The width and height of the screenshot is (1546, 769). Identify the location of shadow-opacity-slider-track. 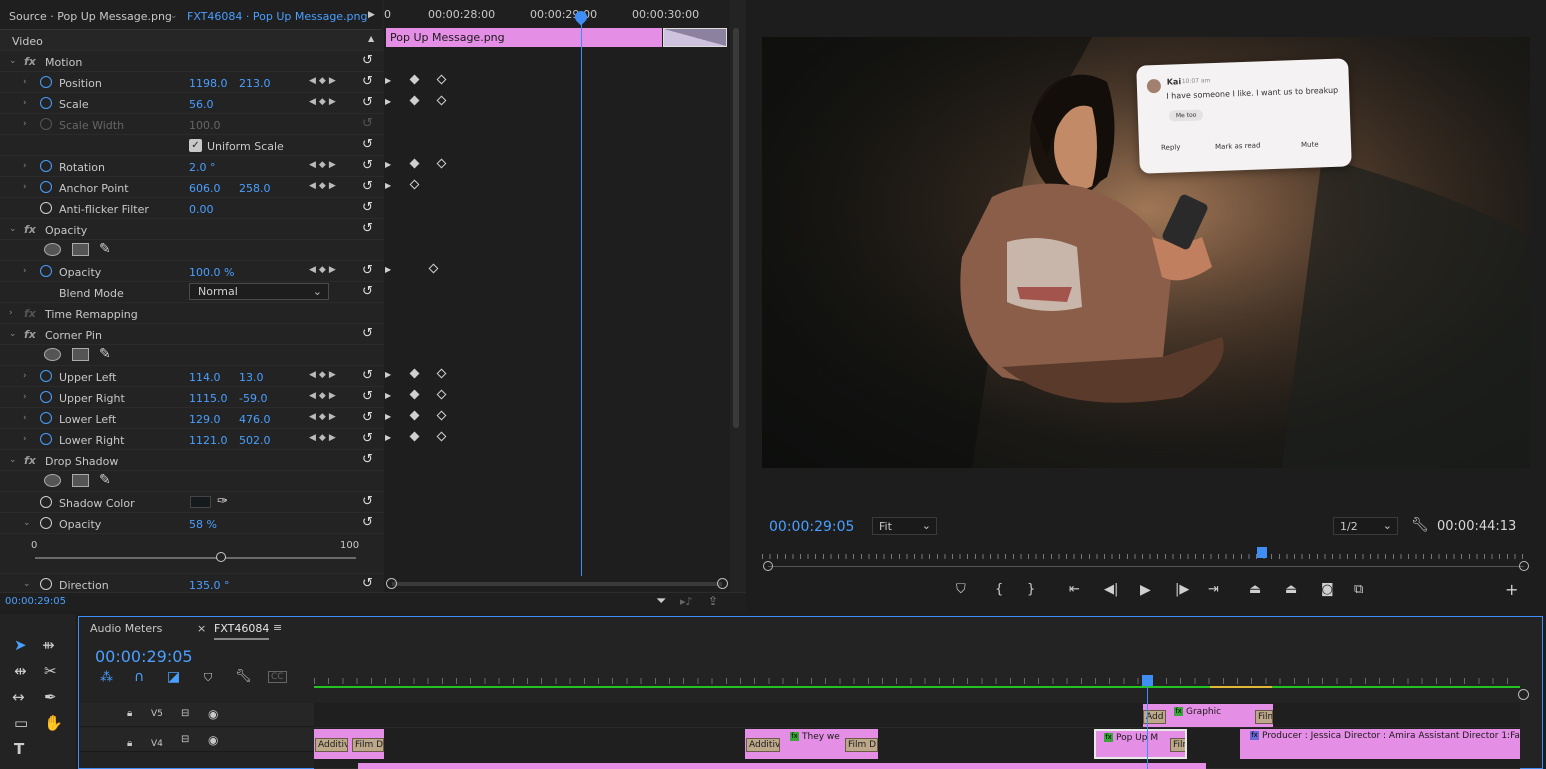
(195, 558).